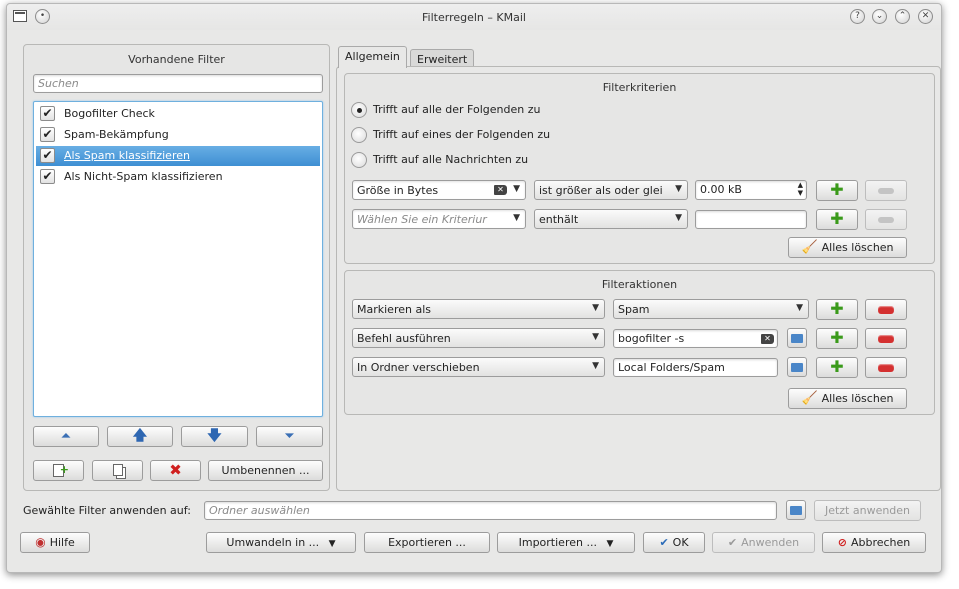 This screenshot has width=959, height=589. What do you see at coordinates (372, 57) in the screenshot?
I see `tab-general: Allgemein` at bounding box center [372, 57].